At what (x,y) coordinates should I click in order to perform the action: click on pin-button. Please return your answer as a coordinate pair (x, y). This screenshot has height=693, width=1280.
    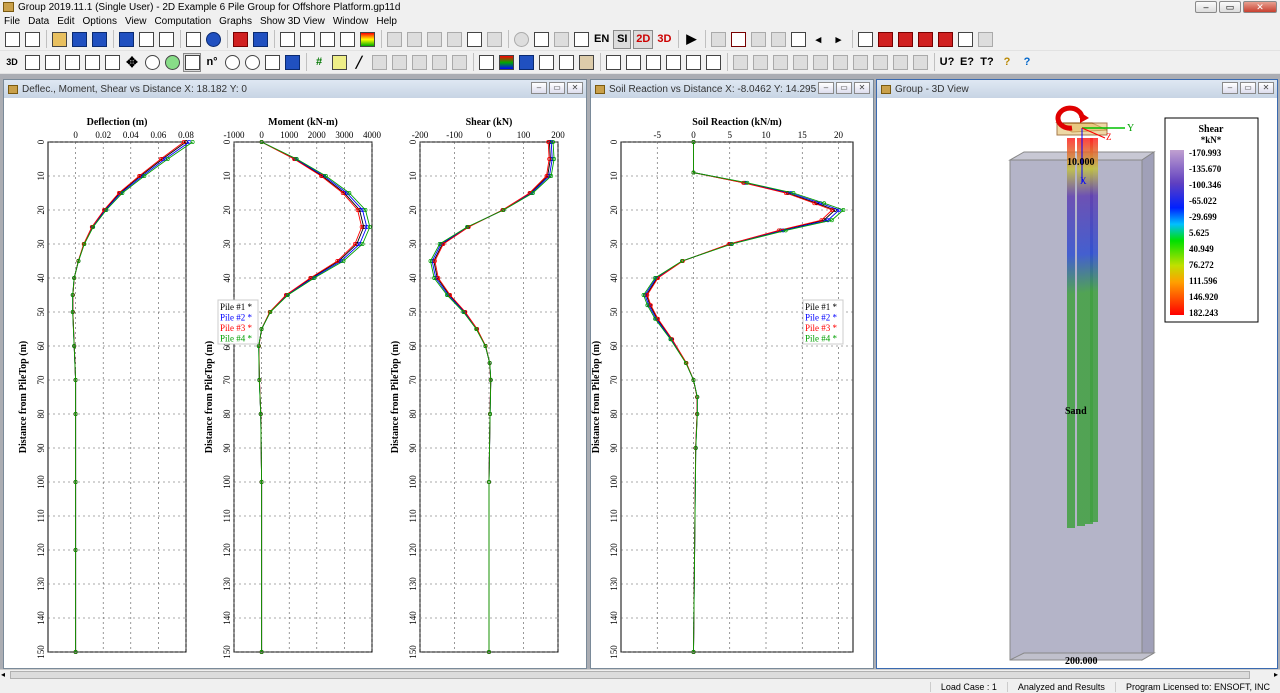
    Looking at the image, I should click on (152, 62).